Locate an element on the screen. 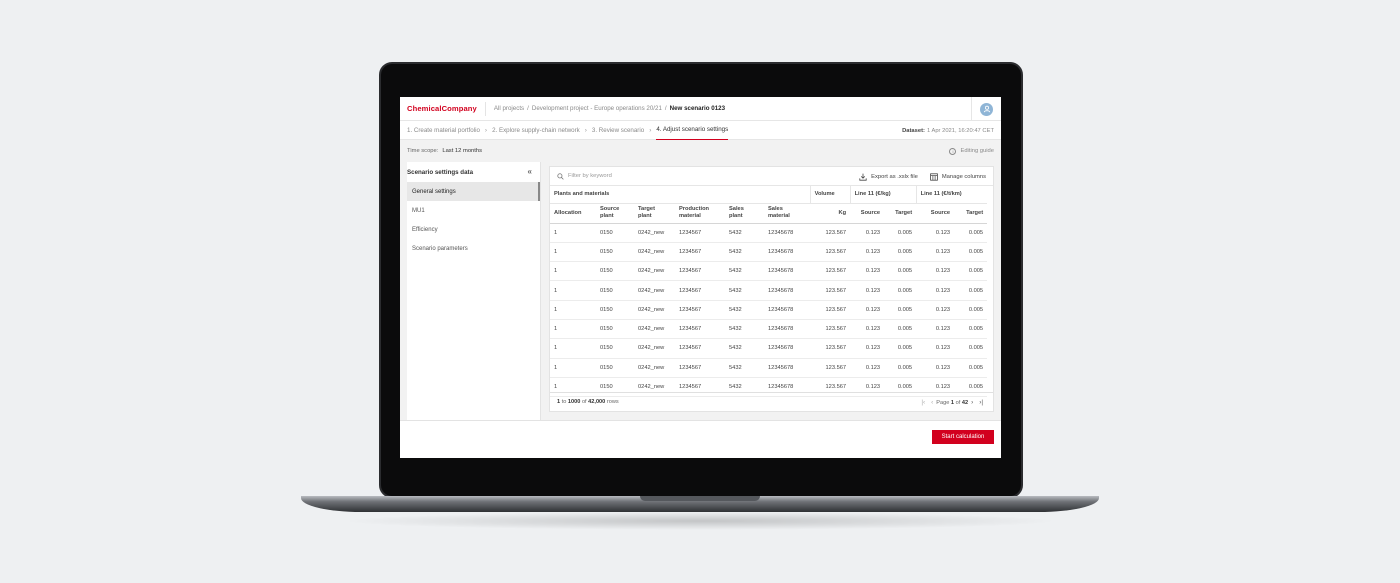 The height and width of the screenshot is (583, 1400). column-header: Kg is located at coordinates (830, 213).